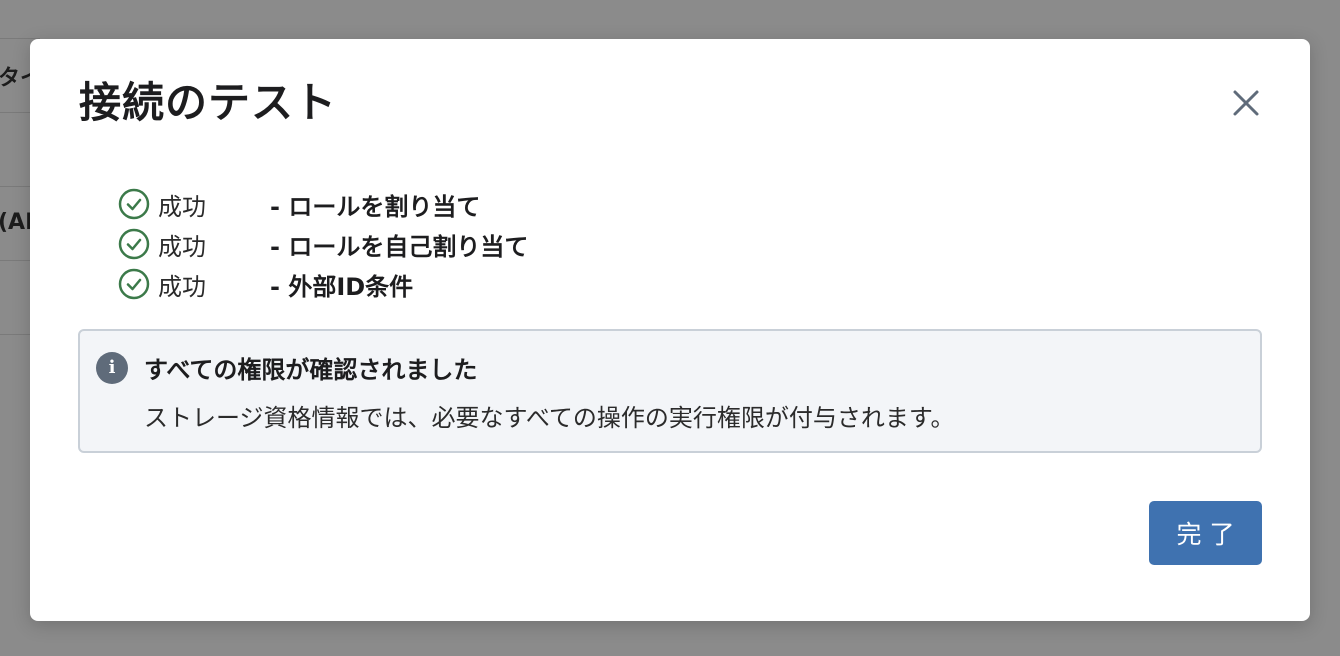  What do you see at coordinates (208, 102) in the screenshot?
I see `dialog-title: 接続のテスト` at bounding box center [208, 102].